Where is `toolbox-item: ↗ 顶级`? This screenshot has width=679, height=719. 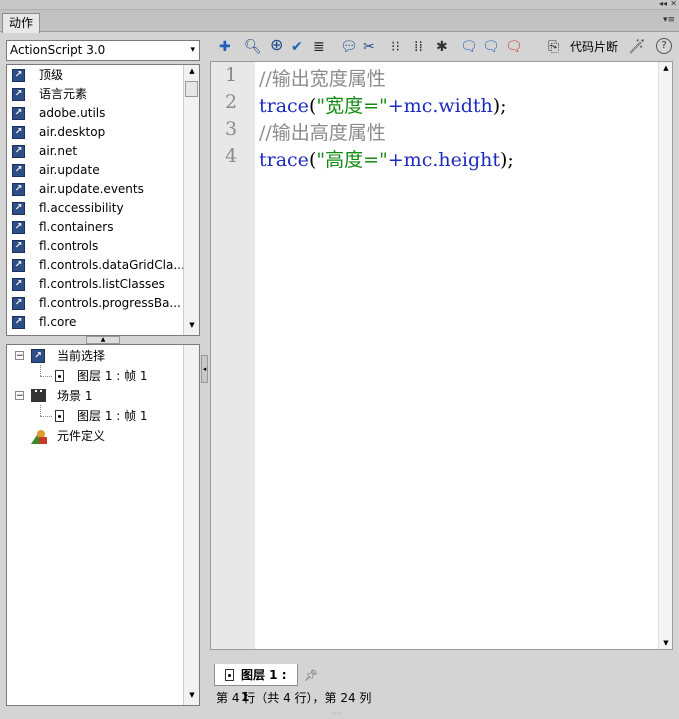
toolbox-item: ↗ 顶级 is located at coordinates (95, 75).